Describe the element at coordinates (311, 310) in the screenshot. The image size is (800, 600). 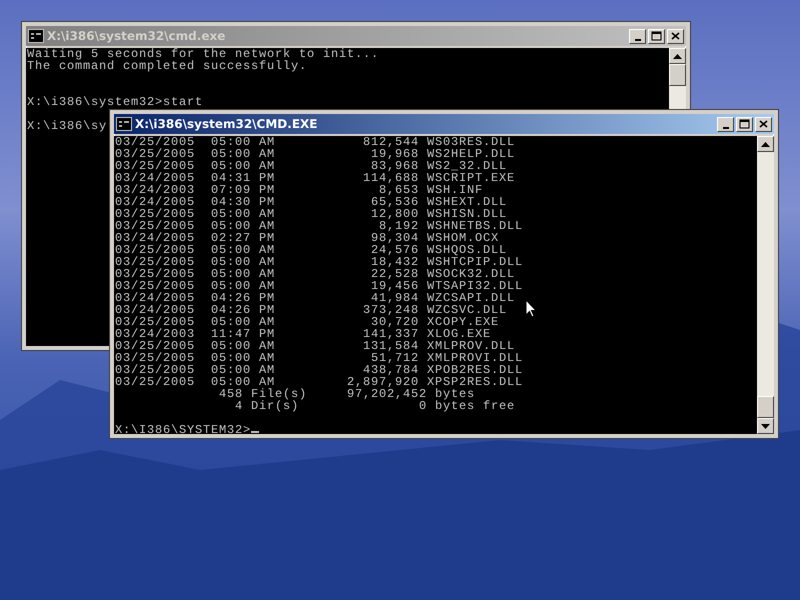
I see `console-line: 03/24/2005 04:26 PM 373,248 WZCSVC.DLL` at that location.